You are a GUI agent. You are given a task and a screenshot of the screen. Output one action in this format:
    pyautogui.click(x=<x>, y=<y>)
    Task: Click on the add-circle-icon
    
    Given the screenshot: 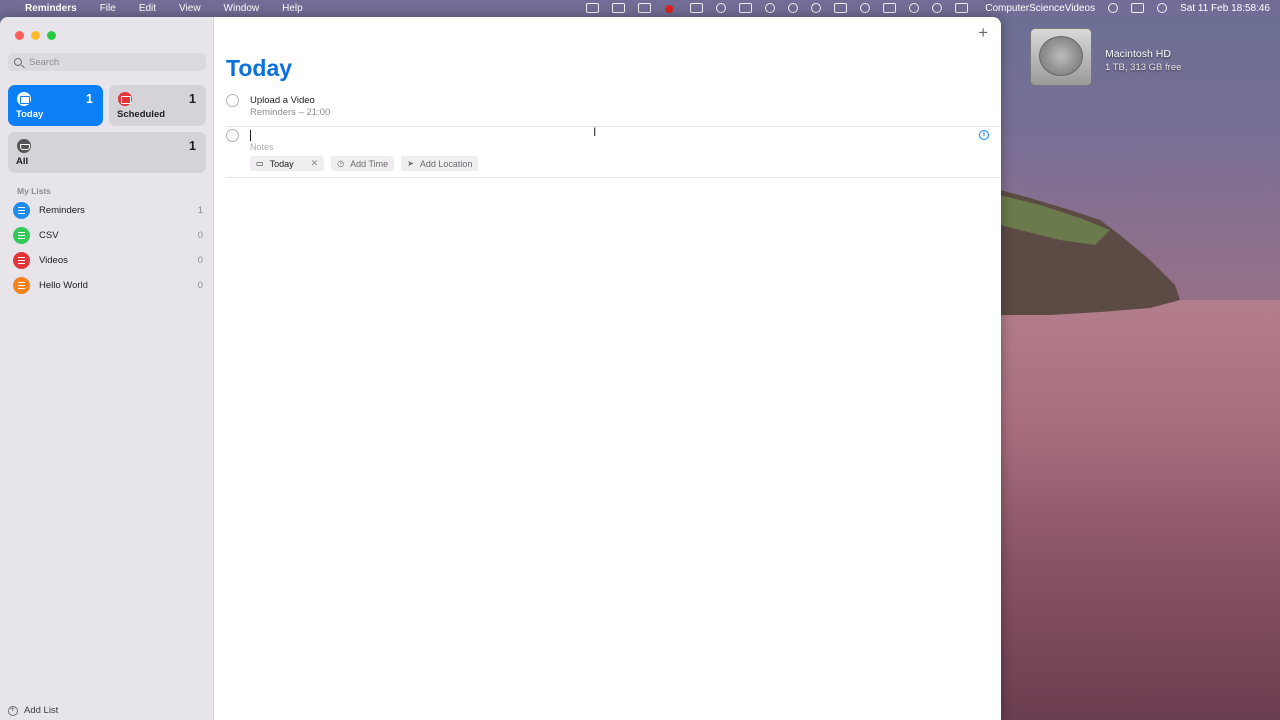 What is the action you would take?
    pyautogui.click(x=13, y=710)
    